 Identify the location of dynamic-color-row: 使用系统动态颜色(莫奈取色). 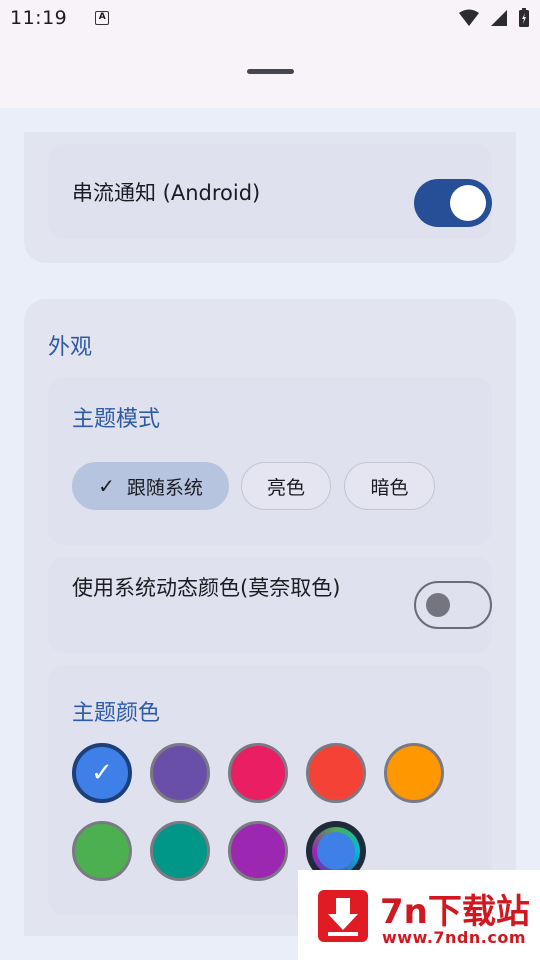
(270, 605).